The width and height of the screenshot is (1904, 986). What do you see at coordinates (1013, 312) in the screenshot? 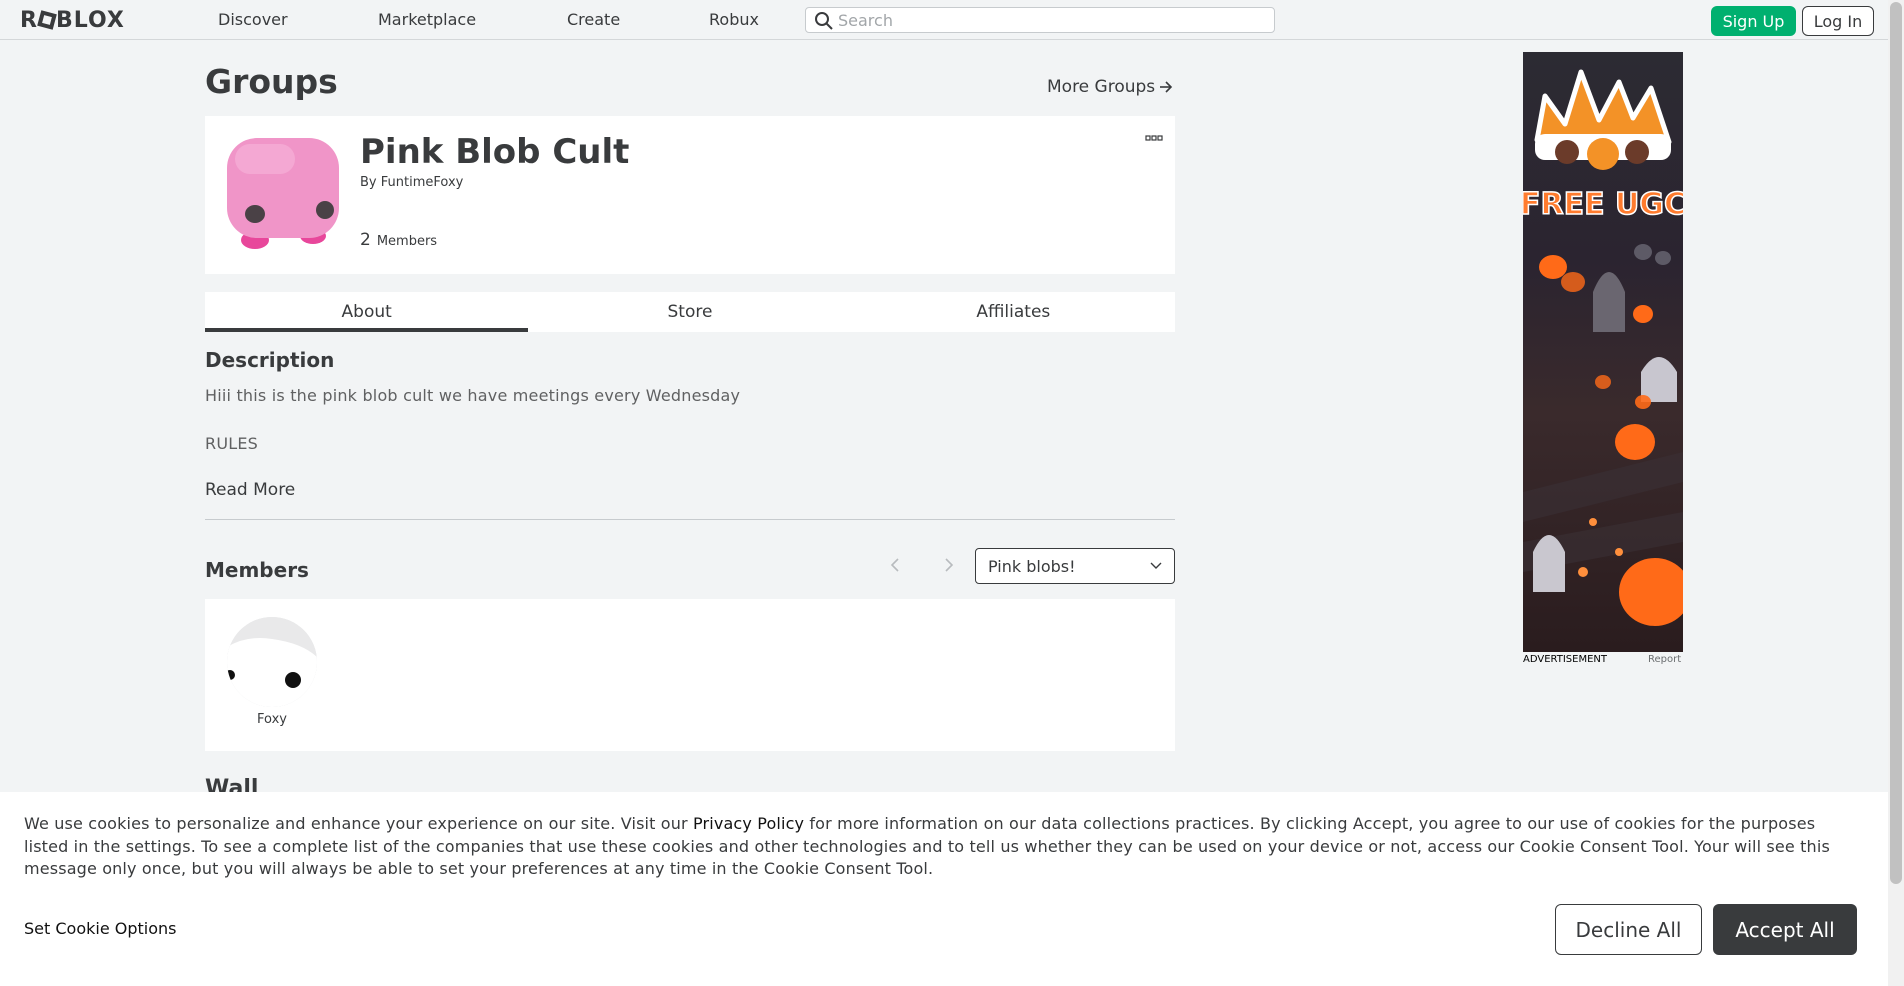
I see `tab-affiliates: Affiliates` at bounding box center [1013, 312].